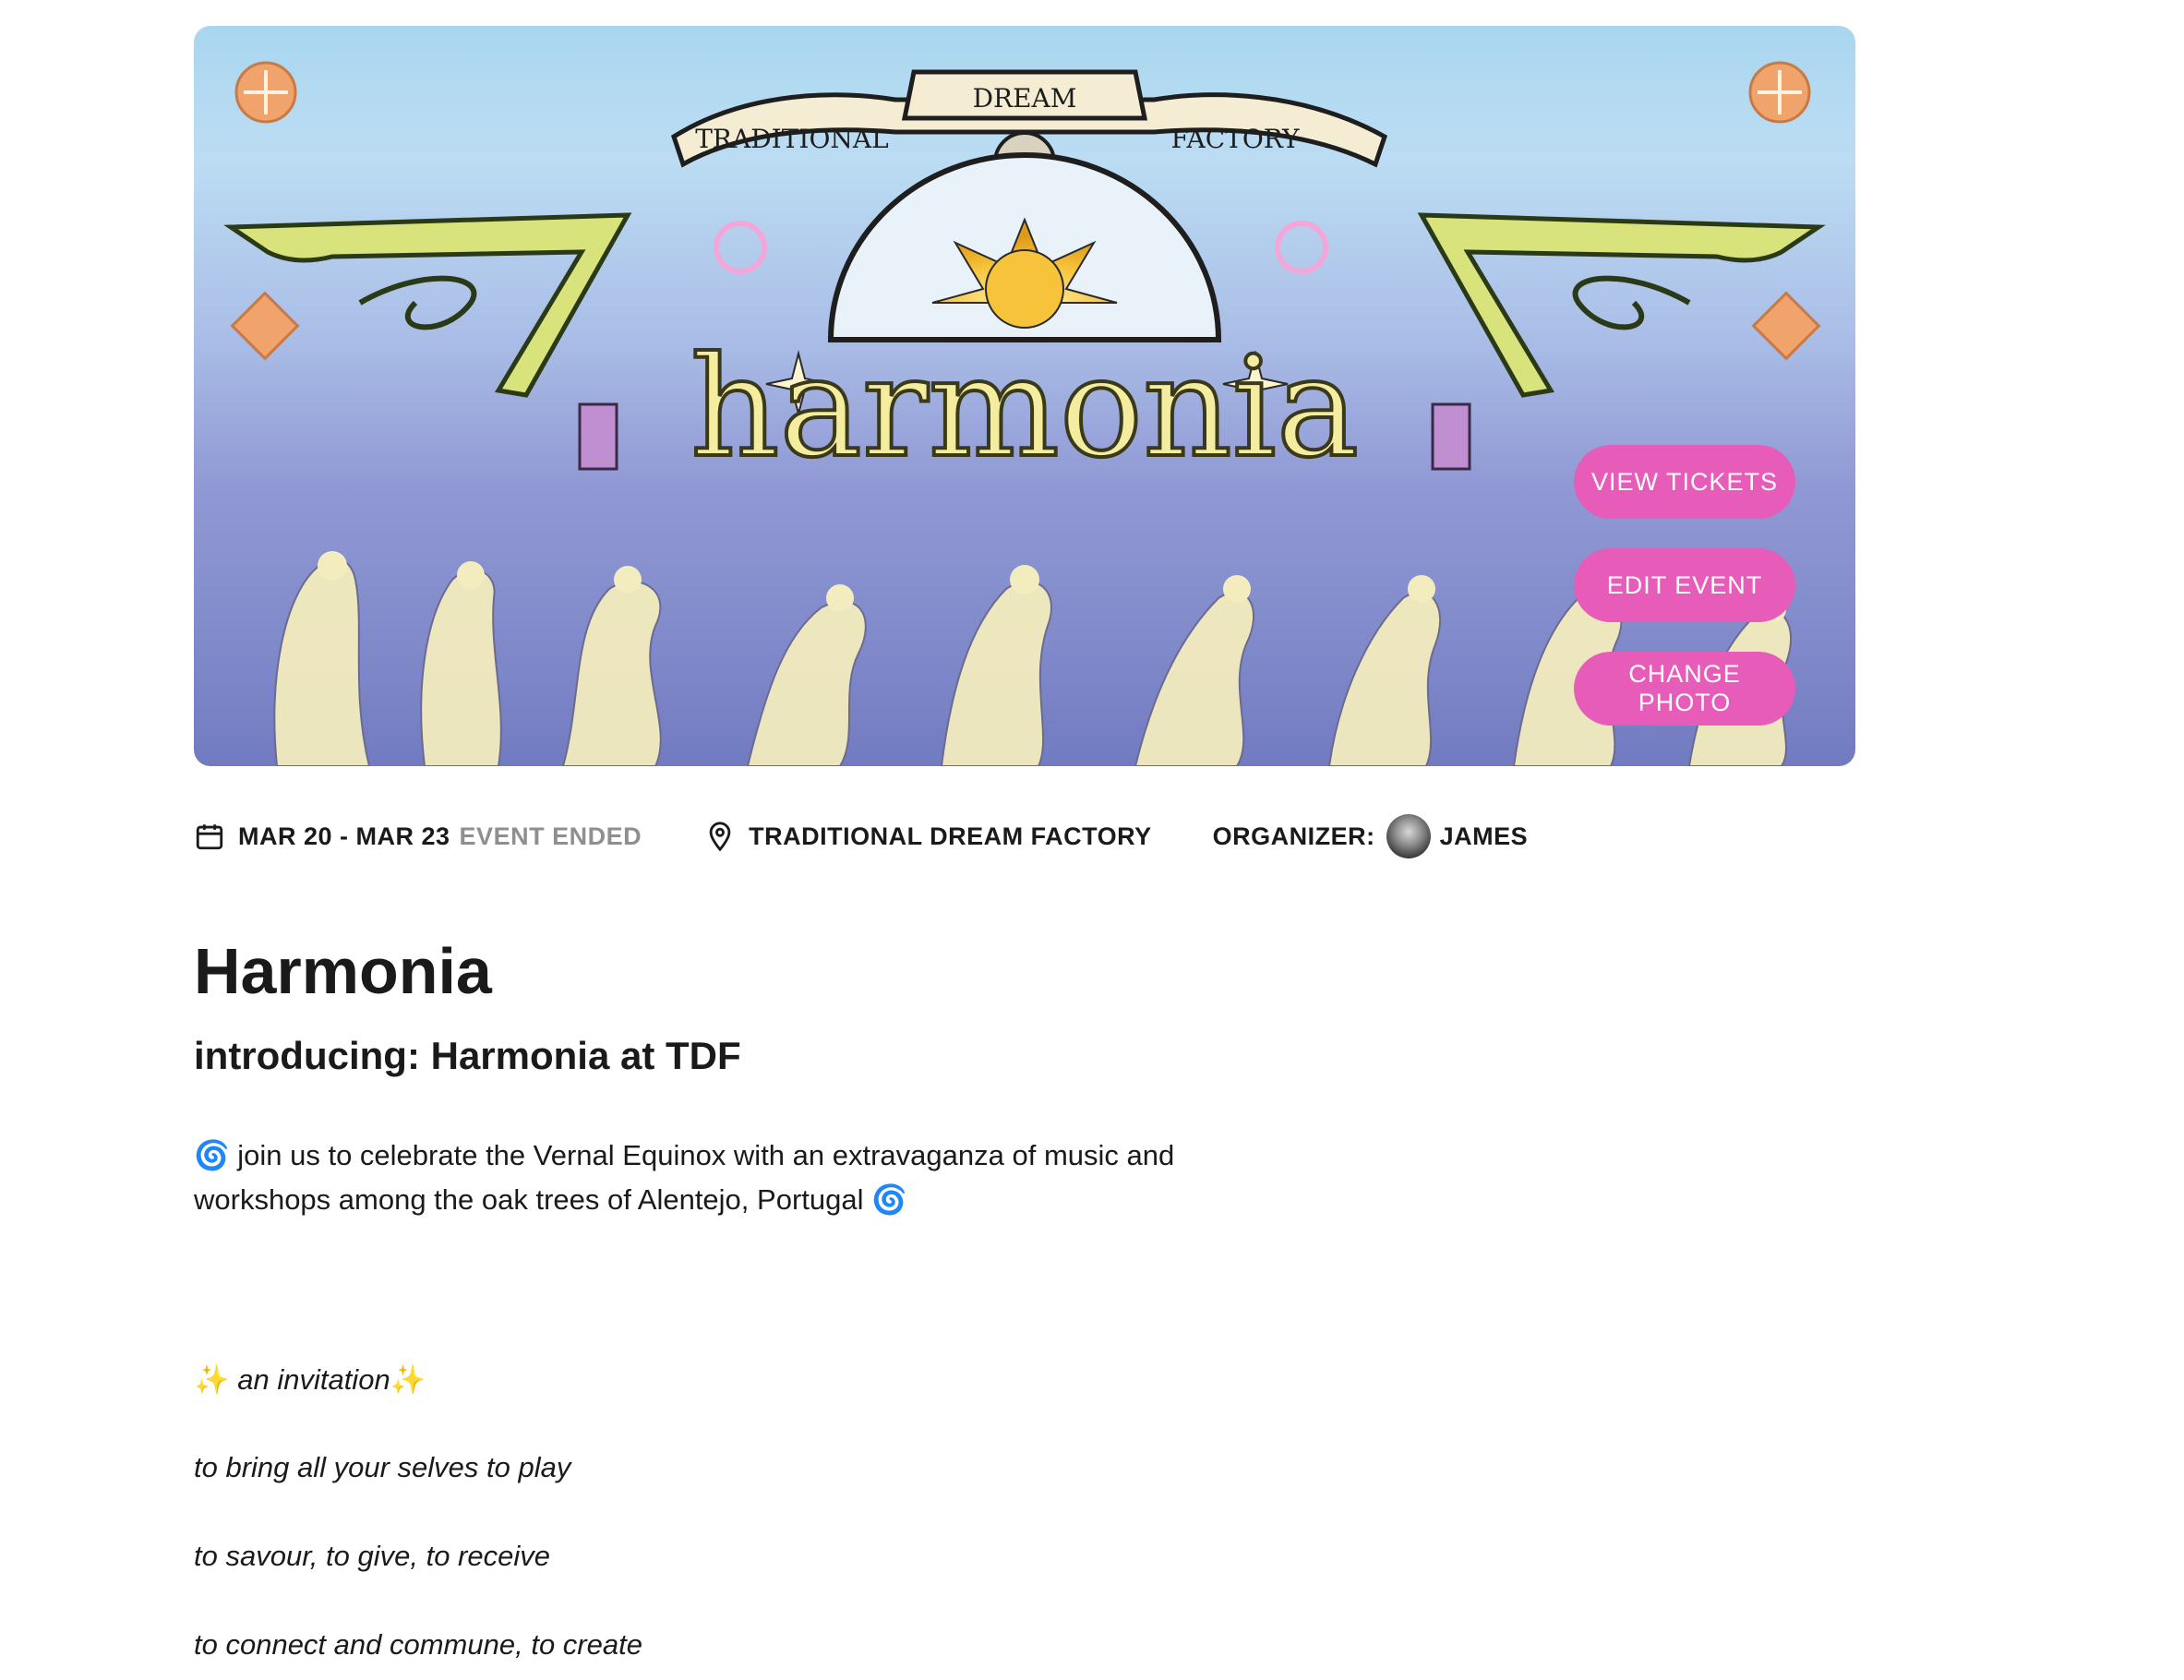  I want to click on event-status: EVENT ENDED, so click(550, 836).